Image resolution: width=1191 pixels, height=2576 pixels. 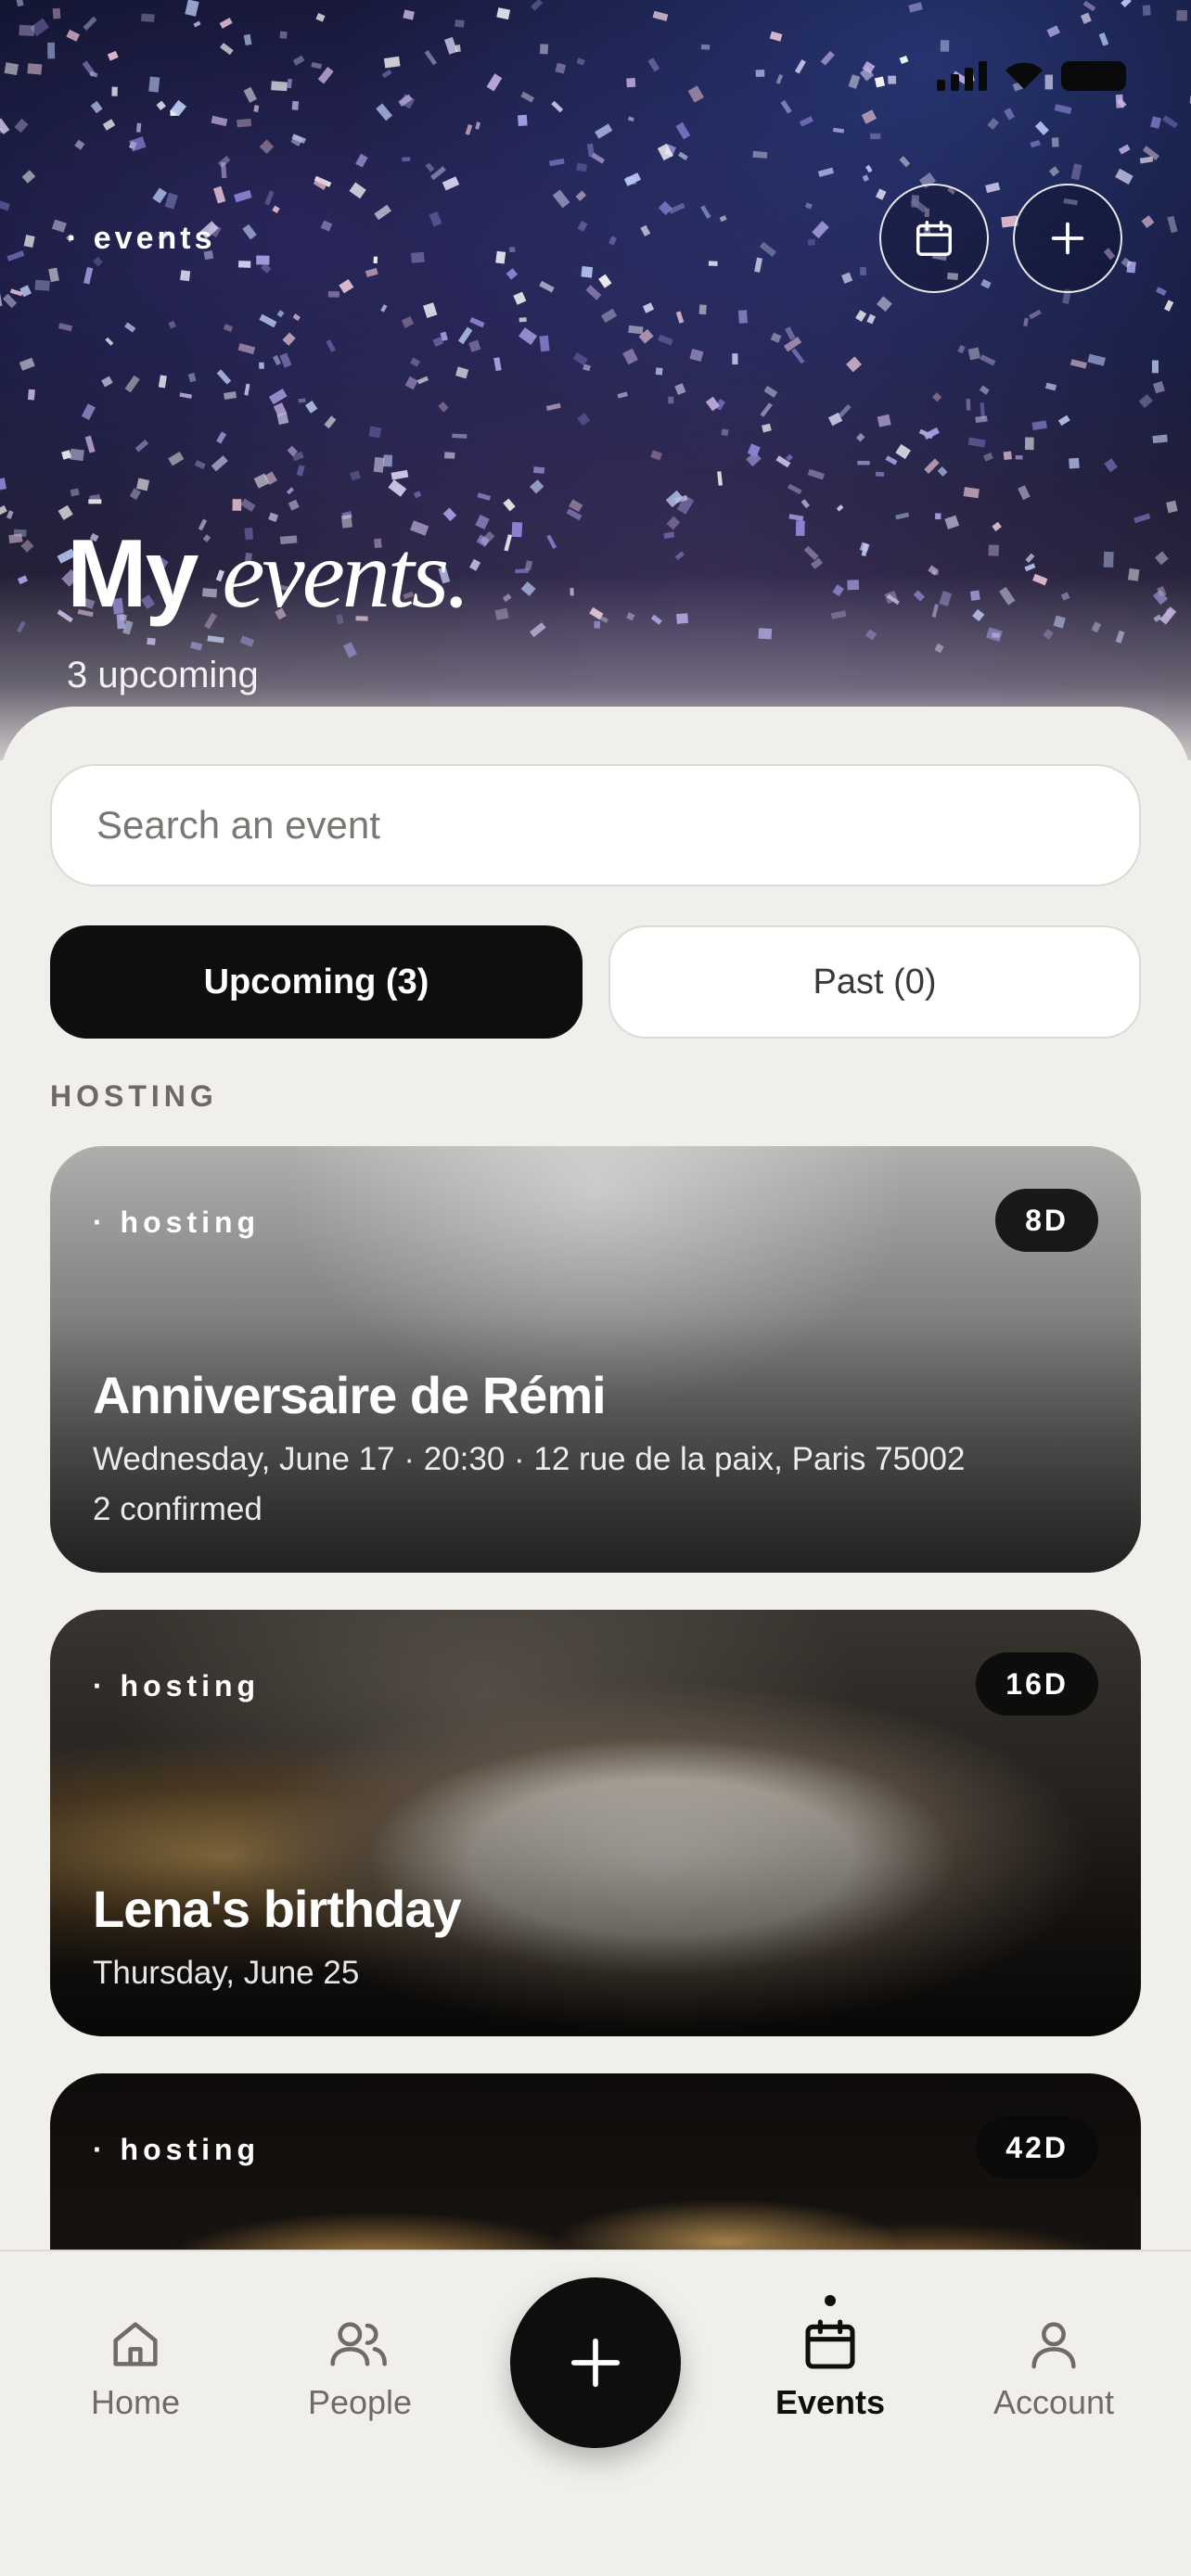 What do you see at coordinates (830, 2300) in the screenshot?
I see `active-indicator-dot` at bounding box center [830, 2300].